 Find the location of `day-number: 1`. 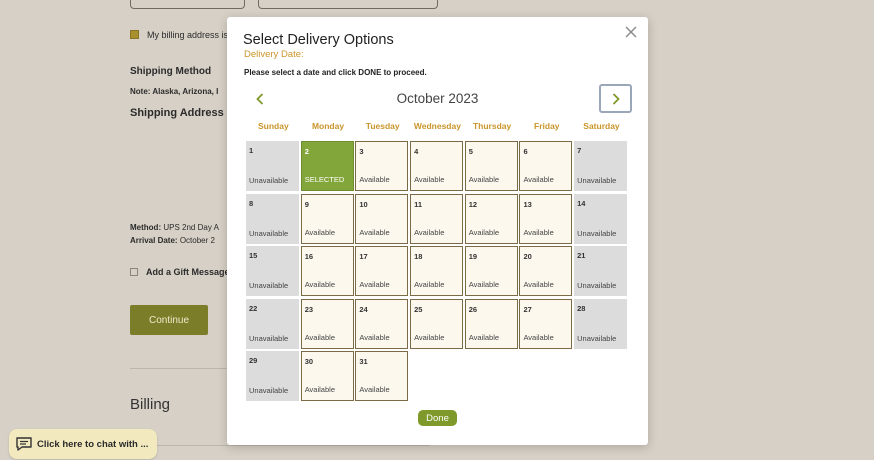

day-number: 1 is located at coordinates (251, 150).